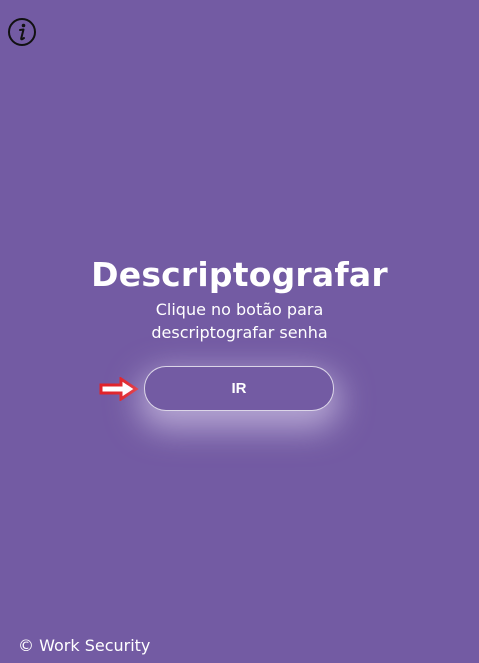 The width and height of the screenshot is (479, 663). I want to click on go-button: IR, so click(239, 388).